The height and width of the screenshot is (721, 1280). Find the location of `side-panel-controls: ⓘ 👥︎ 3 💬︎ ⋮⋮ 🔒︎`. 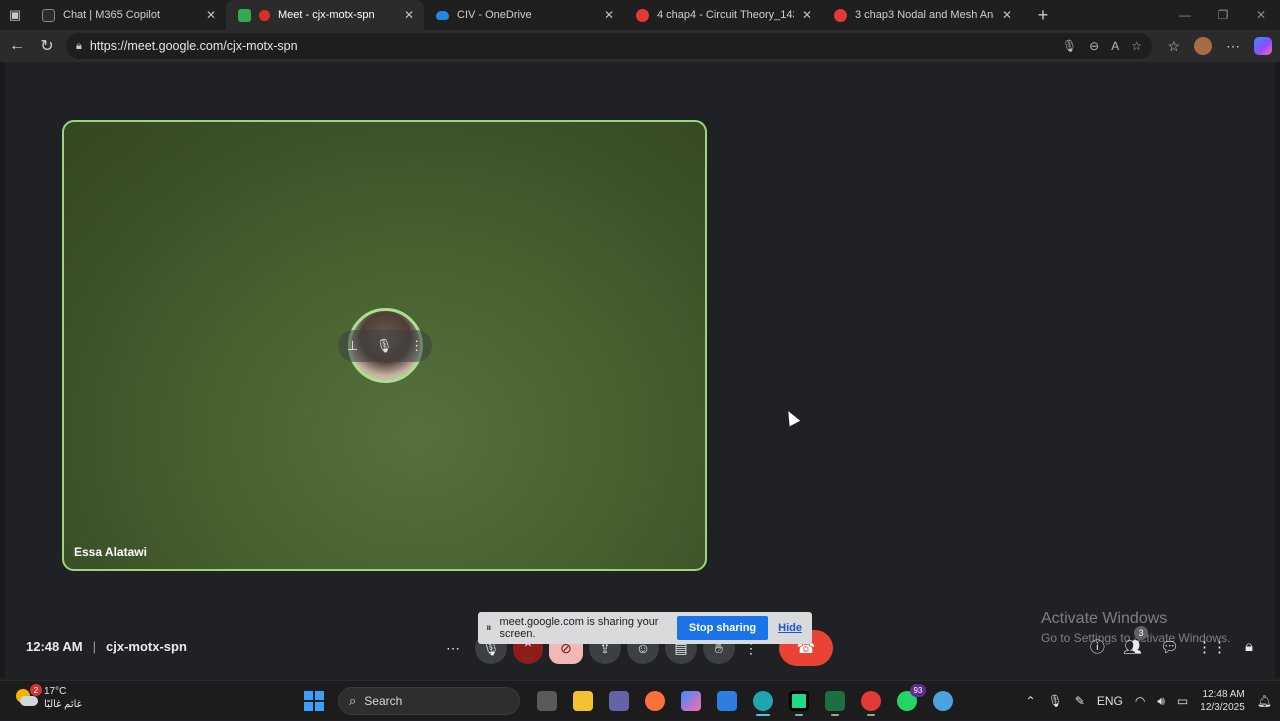

side-panel-controls: ⓘ 👥︎ 3 💬︎ ⋮⋮ 🔒︎ is located at coordinates (1171, 641).